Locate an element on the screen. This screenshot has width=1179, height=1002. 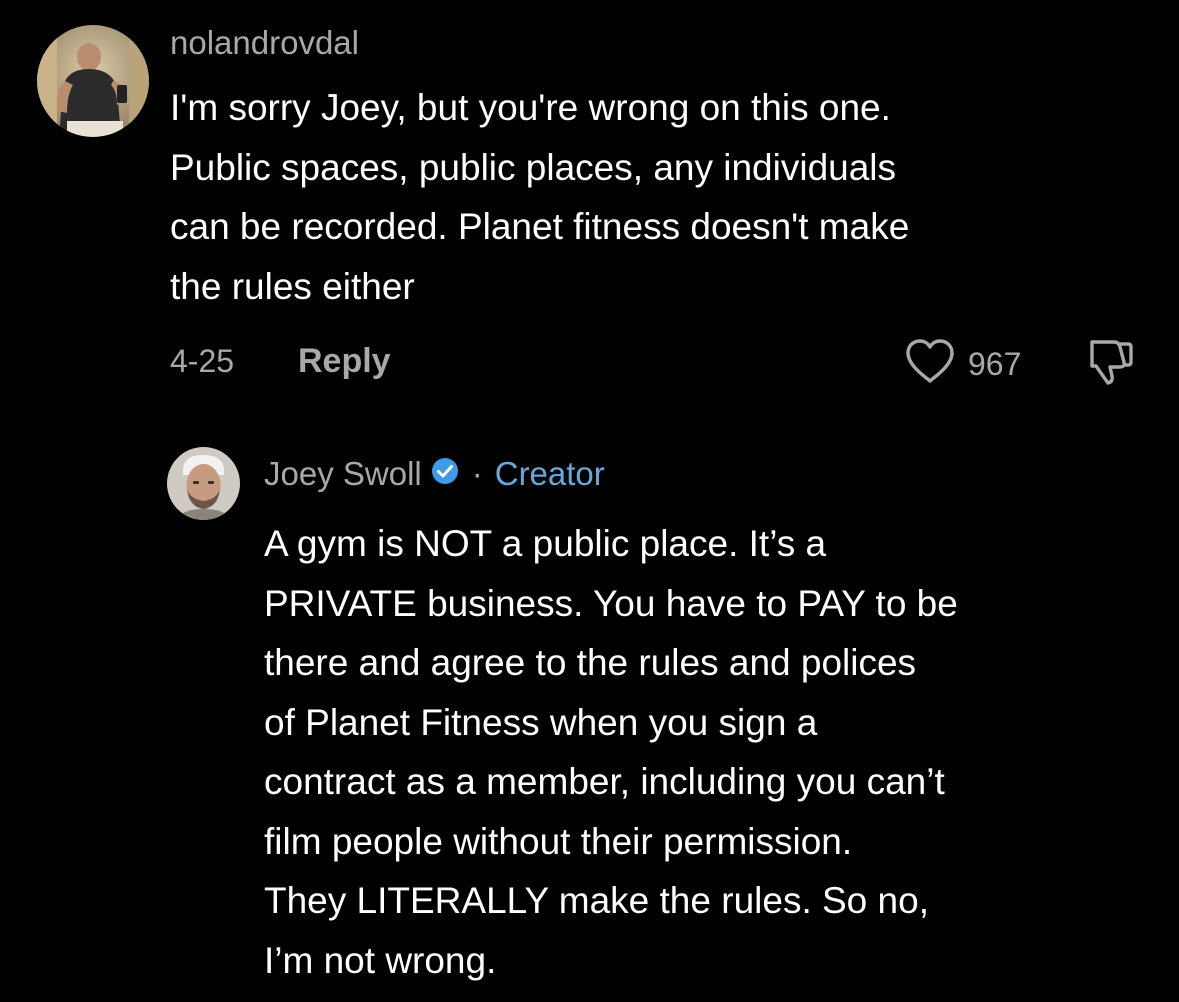
creator-header: Joey Swoll · Creator is located at coordinates (434, 473).